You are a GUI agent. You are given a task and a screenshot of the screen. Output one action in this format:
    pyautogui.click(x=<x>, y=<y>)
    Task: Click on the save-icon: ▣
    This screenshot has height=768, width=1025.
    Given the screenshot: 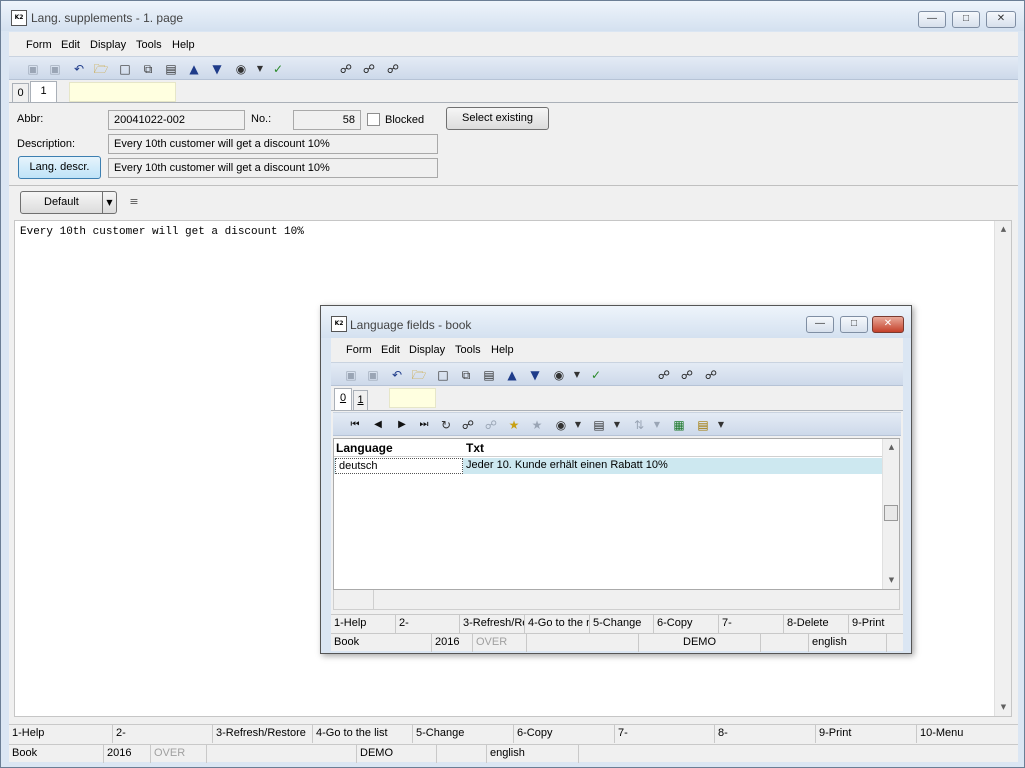 What is the action you would take?
    pyautogui.click(x=33, y=69)
    